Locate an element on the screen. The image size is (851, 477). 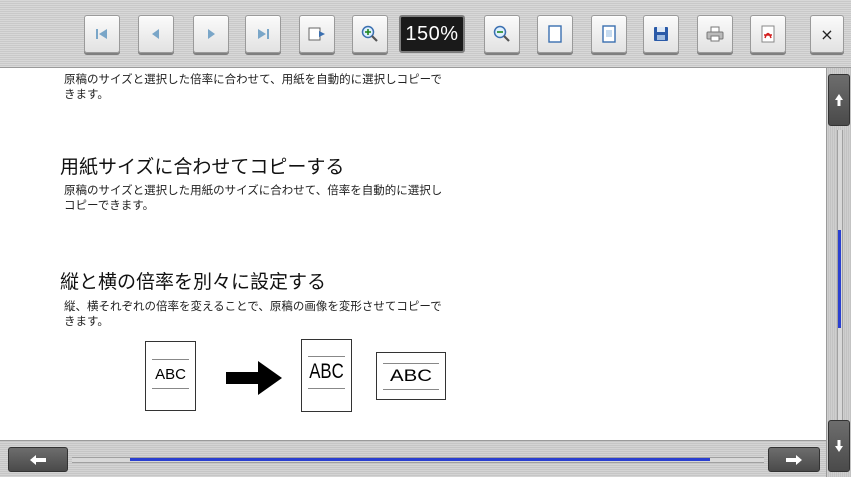
pdf-icon is located at coordinates (768, 34).